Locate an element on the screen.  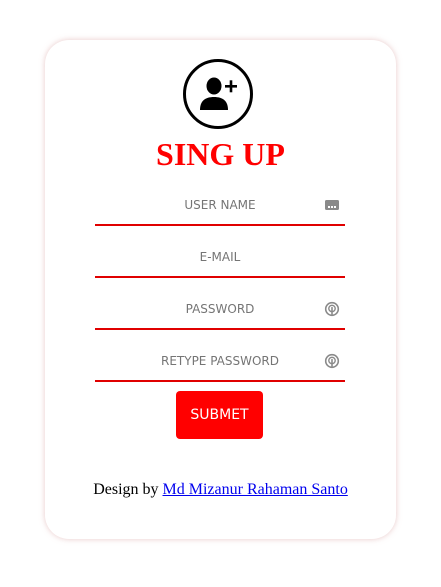
retype-password-input is located at coordinates (220, 361).